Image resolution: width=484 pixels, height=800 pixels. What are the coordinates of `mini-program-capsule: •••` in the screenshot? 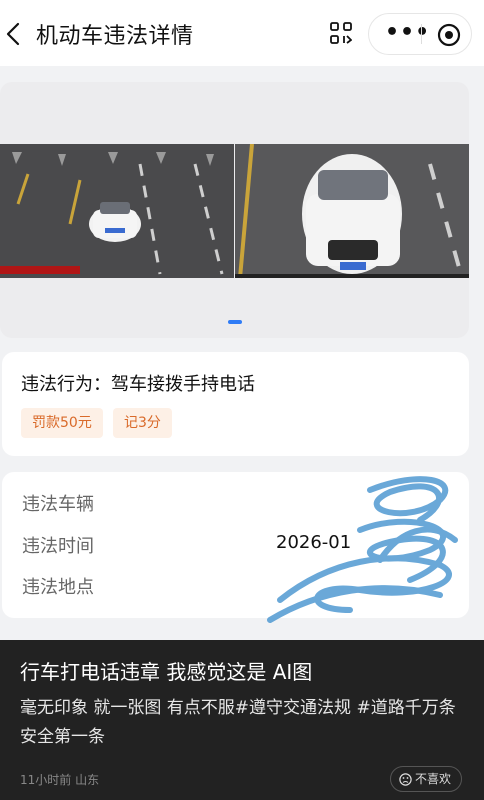 It's located at (420, 34).